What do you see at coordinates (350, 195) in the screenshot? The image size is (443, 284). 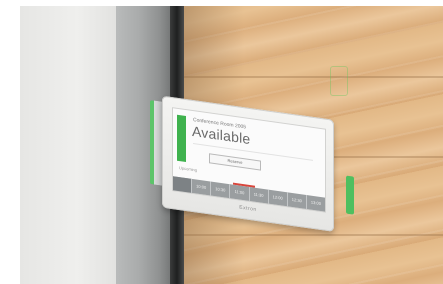 I see `status-led` at bounding box center [350, 195].